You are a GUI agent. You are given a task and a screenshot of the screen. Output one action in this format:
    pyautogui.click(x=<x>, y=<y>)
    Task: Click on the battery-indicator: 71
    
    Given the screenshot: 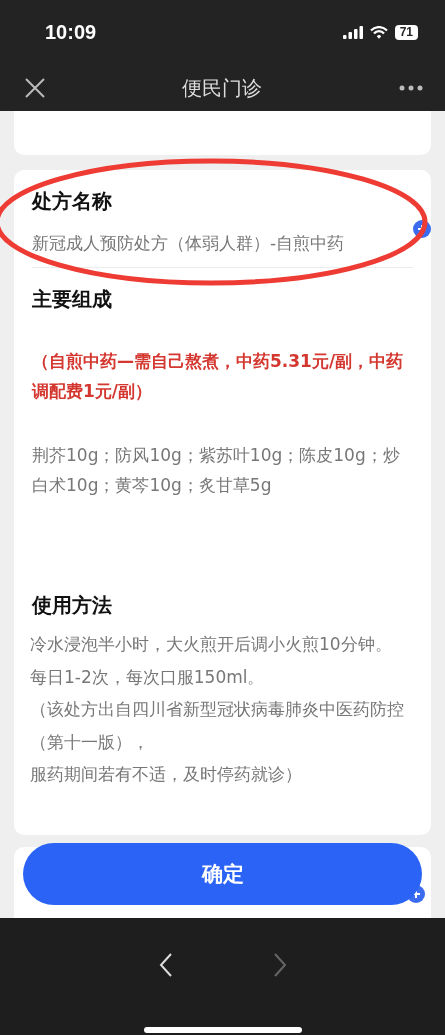 What is the action you would take?
    pyautogui.click(x=406, y=32)
    